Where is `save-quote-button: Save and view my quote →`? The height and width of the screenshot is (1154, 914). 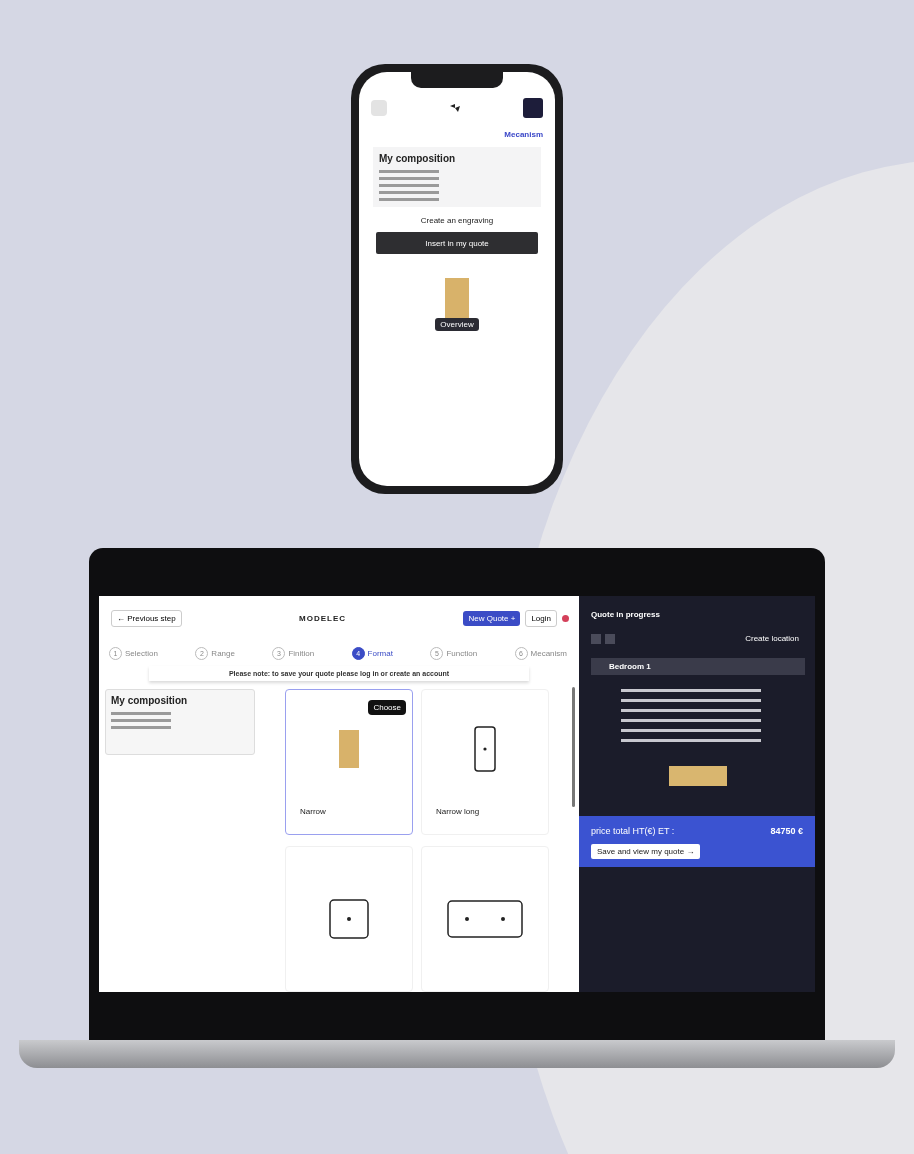 save-quote-button: Save and view my quote → is located at coordinates (646, 851).